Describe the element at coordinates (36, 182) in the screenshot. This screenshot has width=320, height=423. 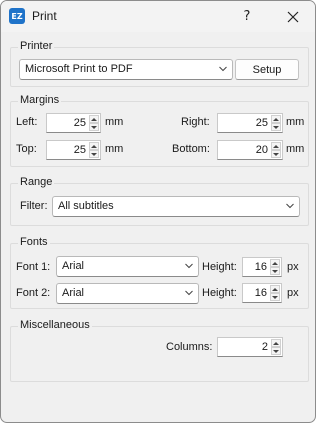
I see `range-group-title: Range` at that location.